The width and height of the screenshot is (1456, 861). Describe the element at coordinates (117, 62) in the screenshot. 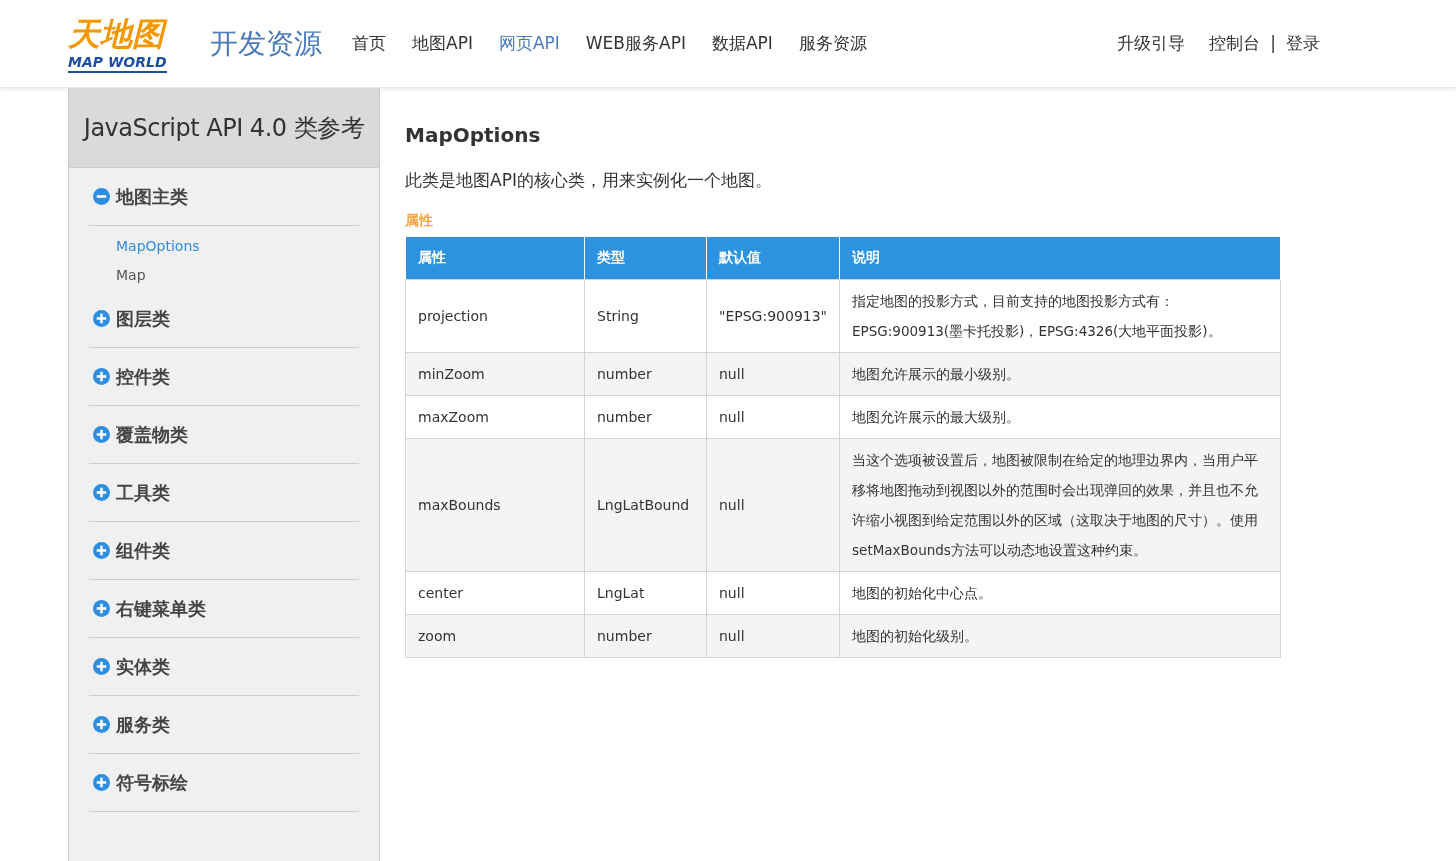

I see `logo-wordmark: MAP WORLD` at that location.